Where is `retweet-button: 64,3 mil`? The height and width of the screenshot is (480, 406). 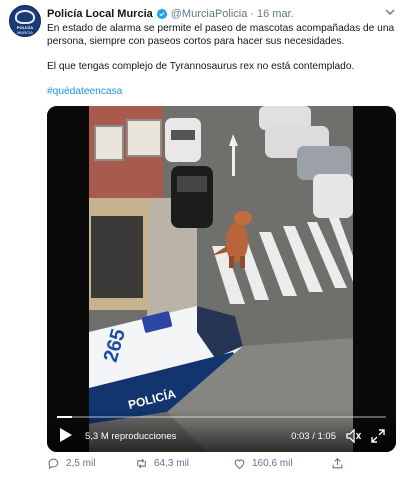 retweet-button: 64,3 mil is located at coordinates (162, 463).